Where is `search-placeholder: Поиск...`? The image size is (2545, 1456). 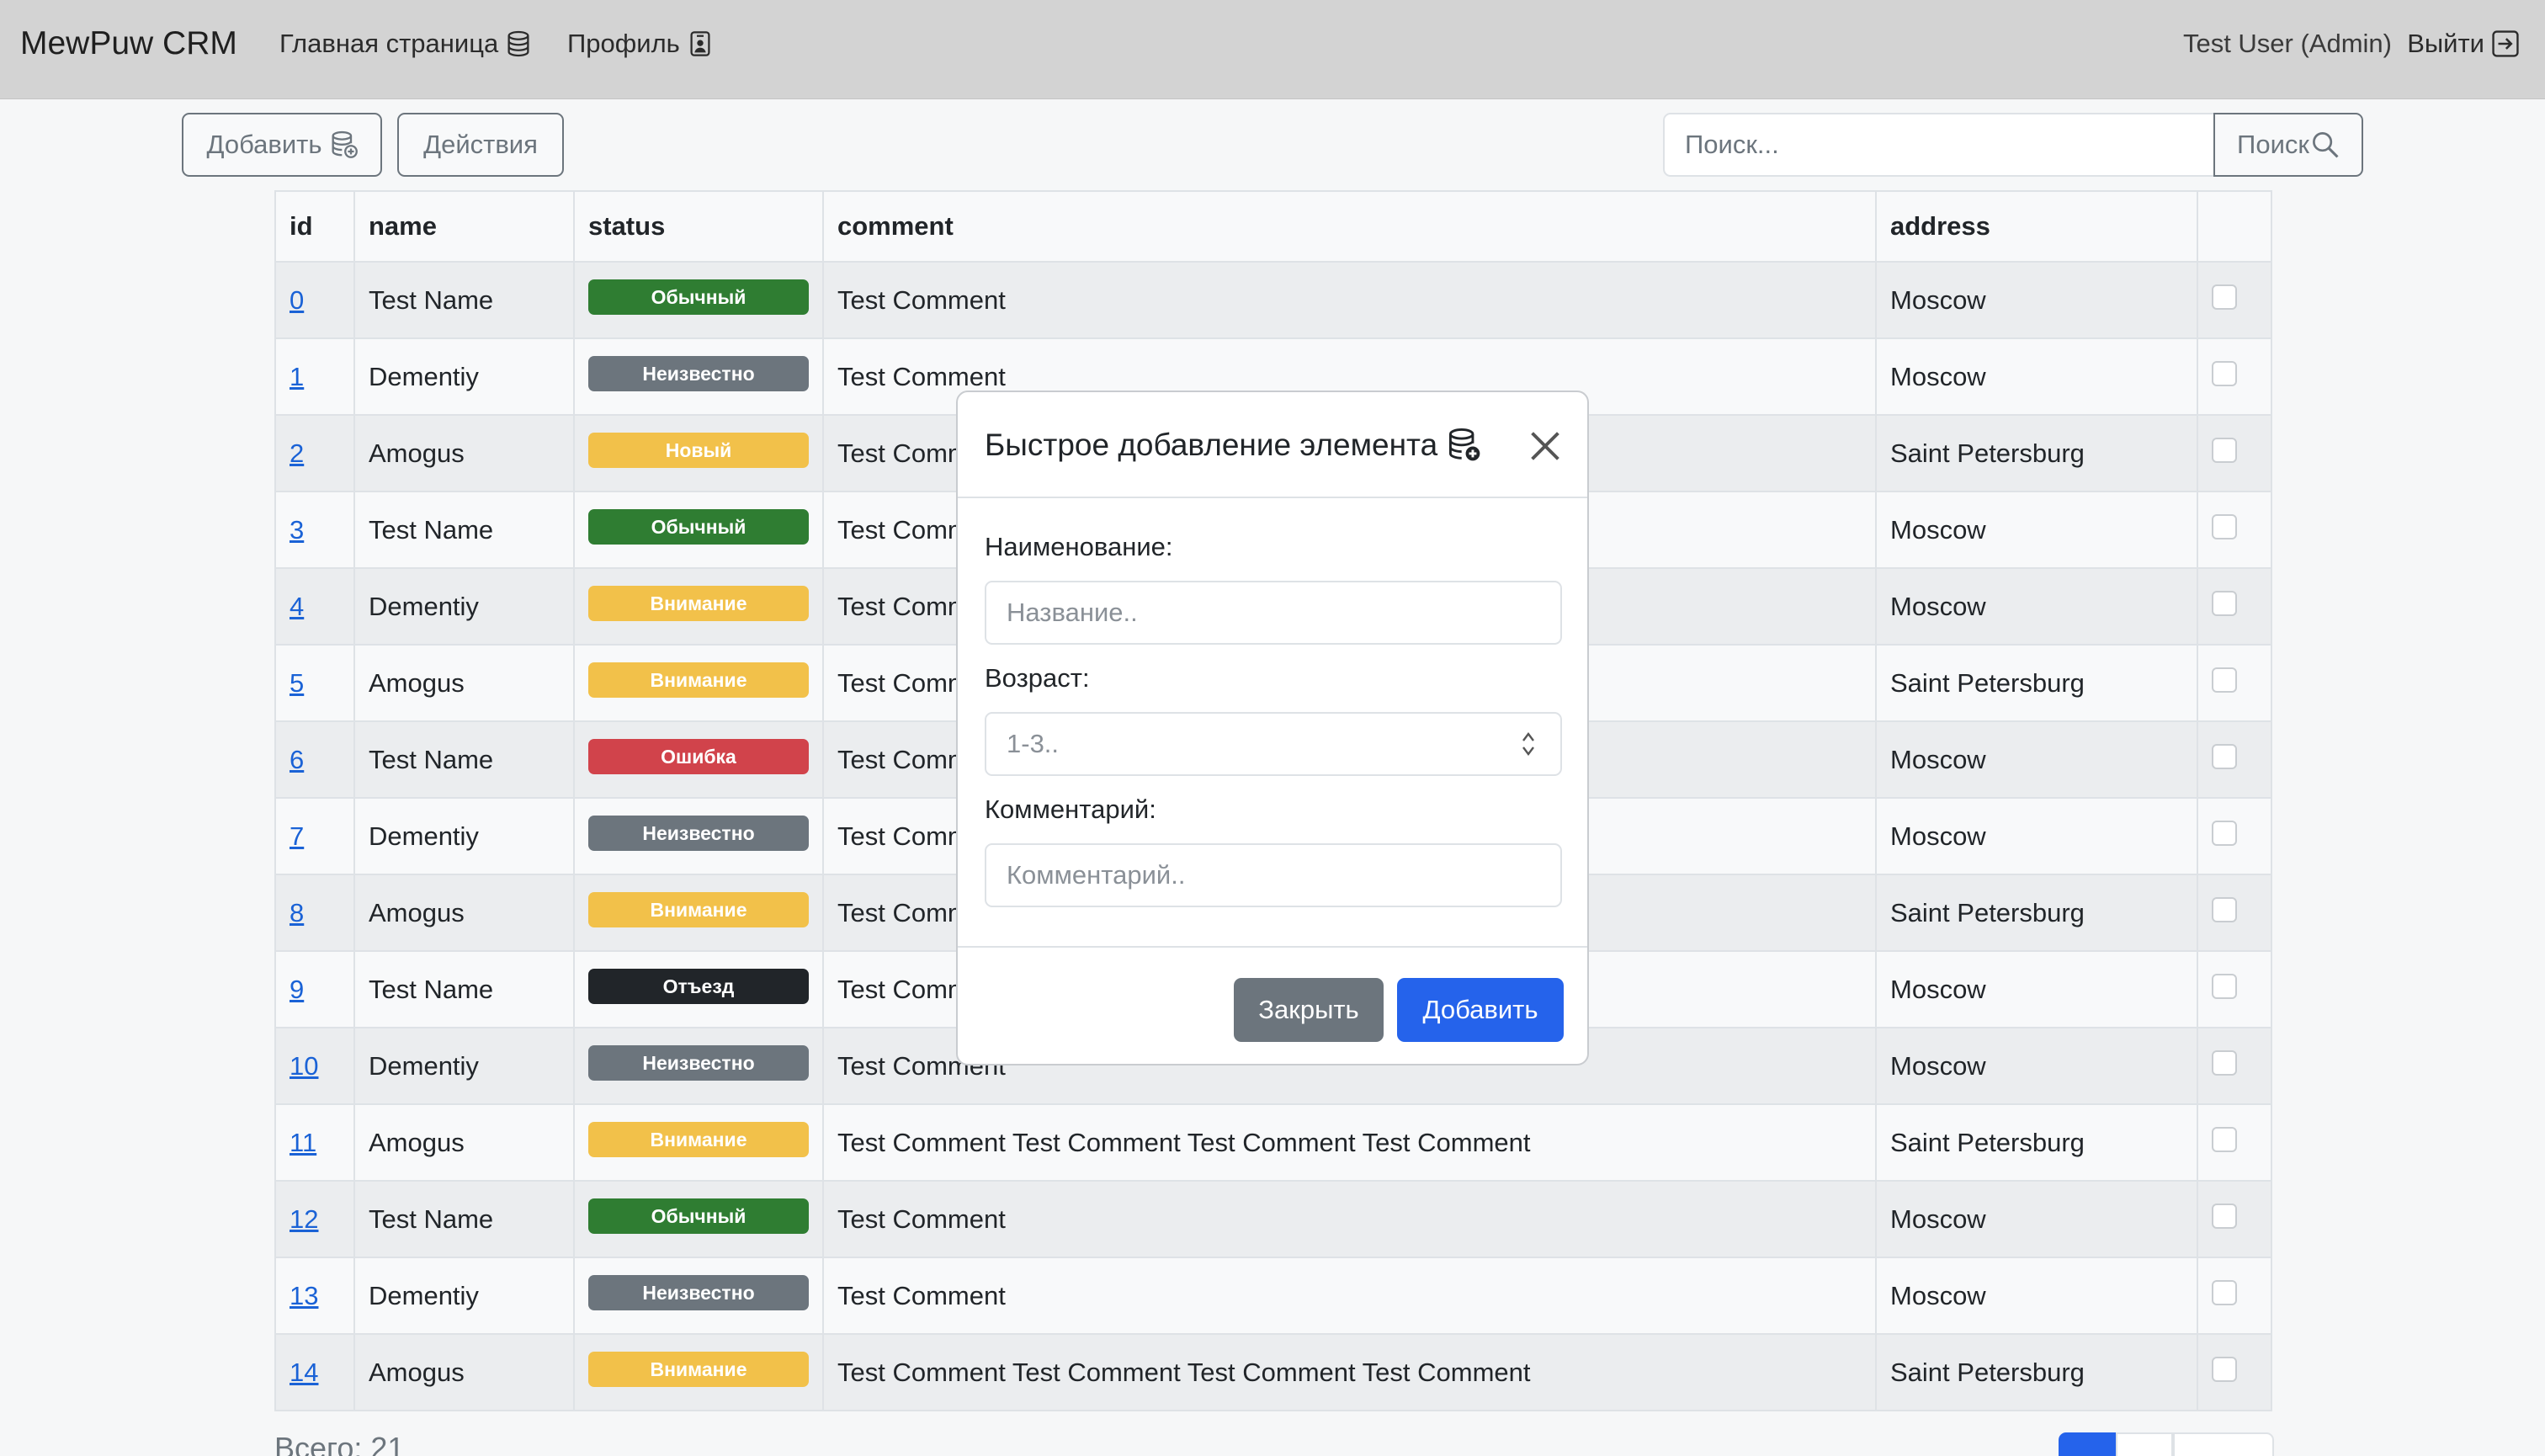
search-placeholder: Поиск... is located at coordinates (1732, 144).